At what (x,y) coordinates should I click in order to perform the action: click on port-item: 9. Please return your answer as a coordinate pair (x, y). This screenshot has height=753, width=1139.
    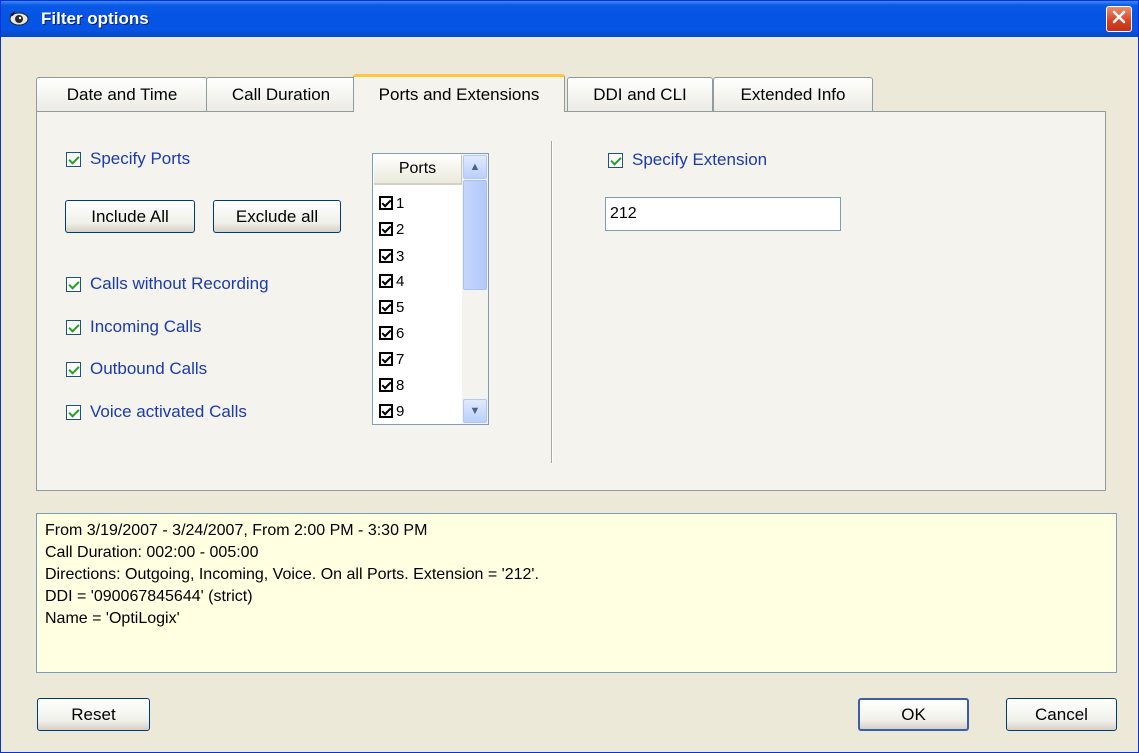
    Looking at the image, I should click on (391, 411).